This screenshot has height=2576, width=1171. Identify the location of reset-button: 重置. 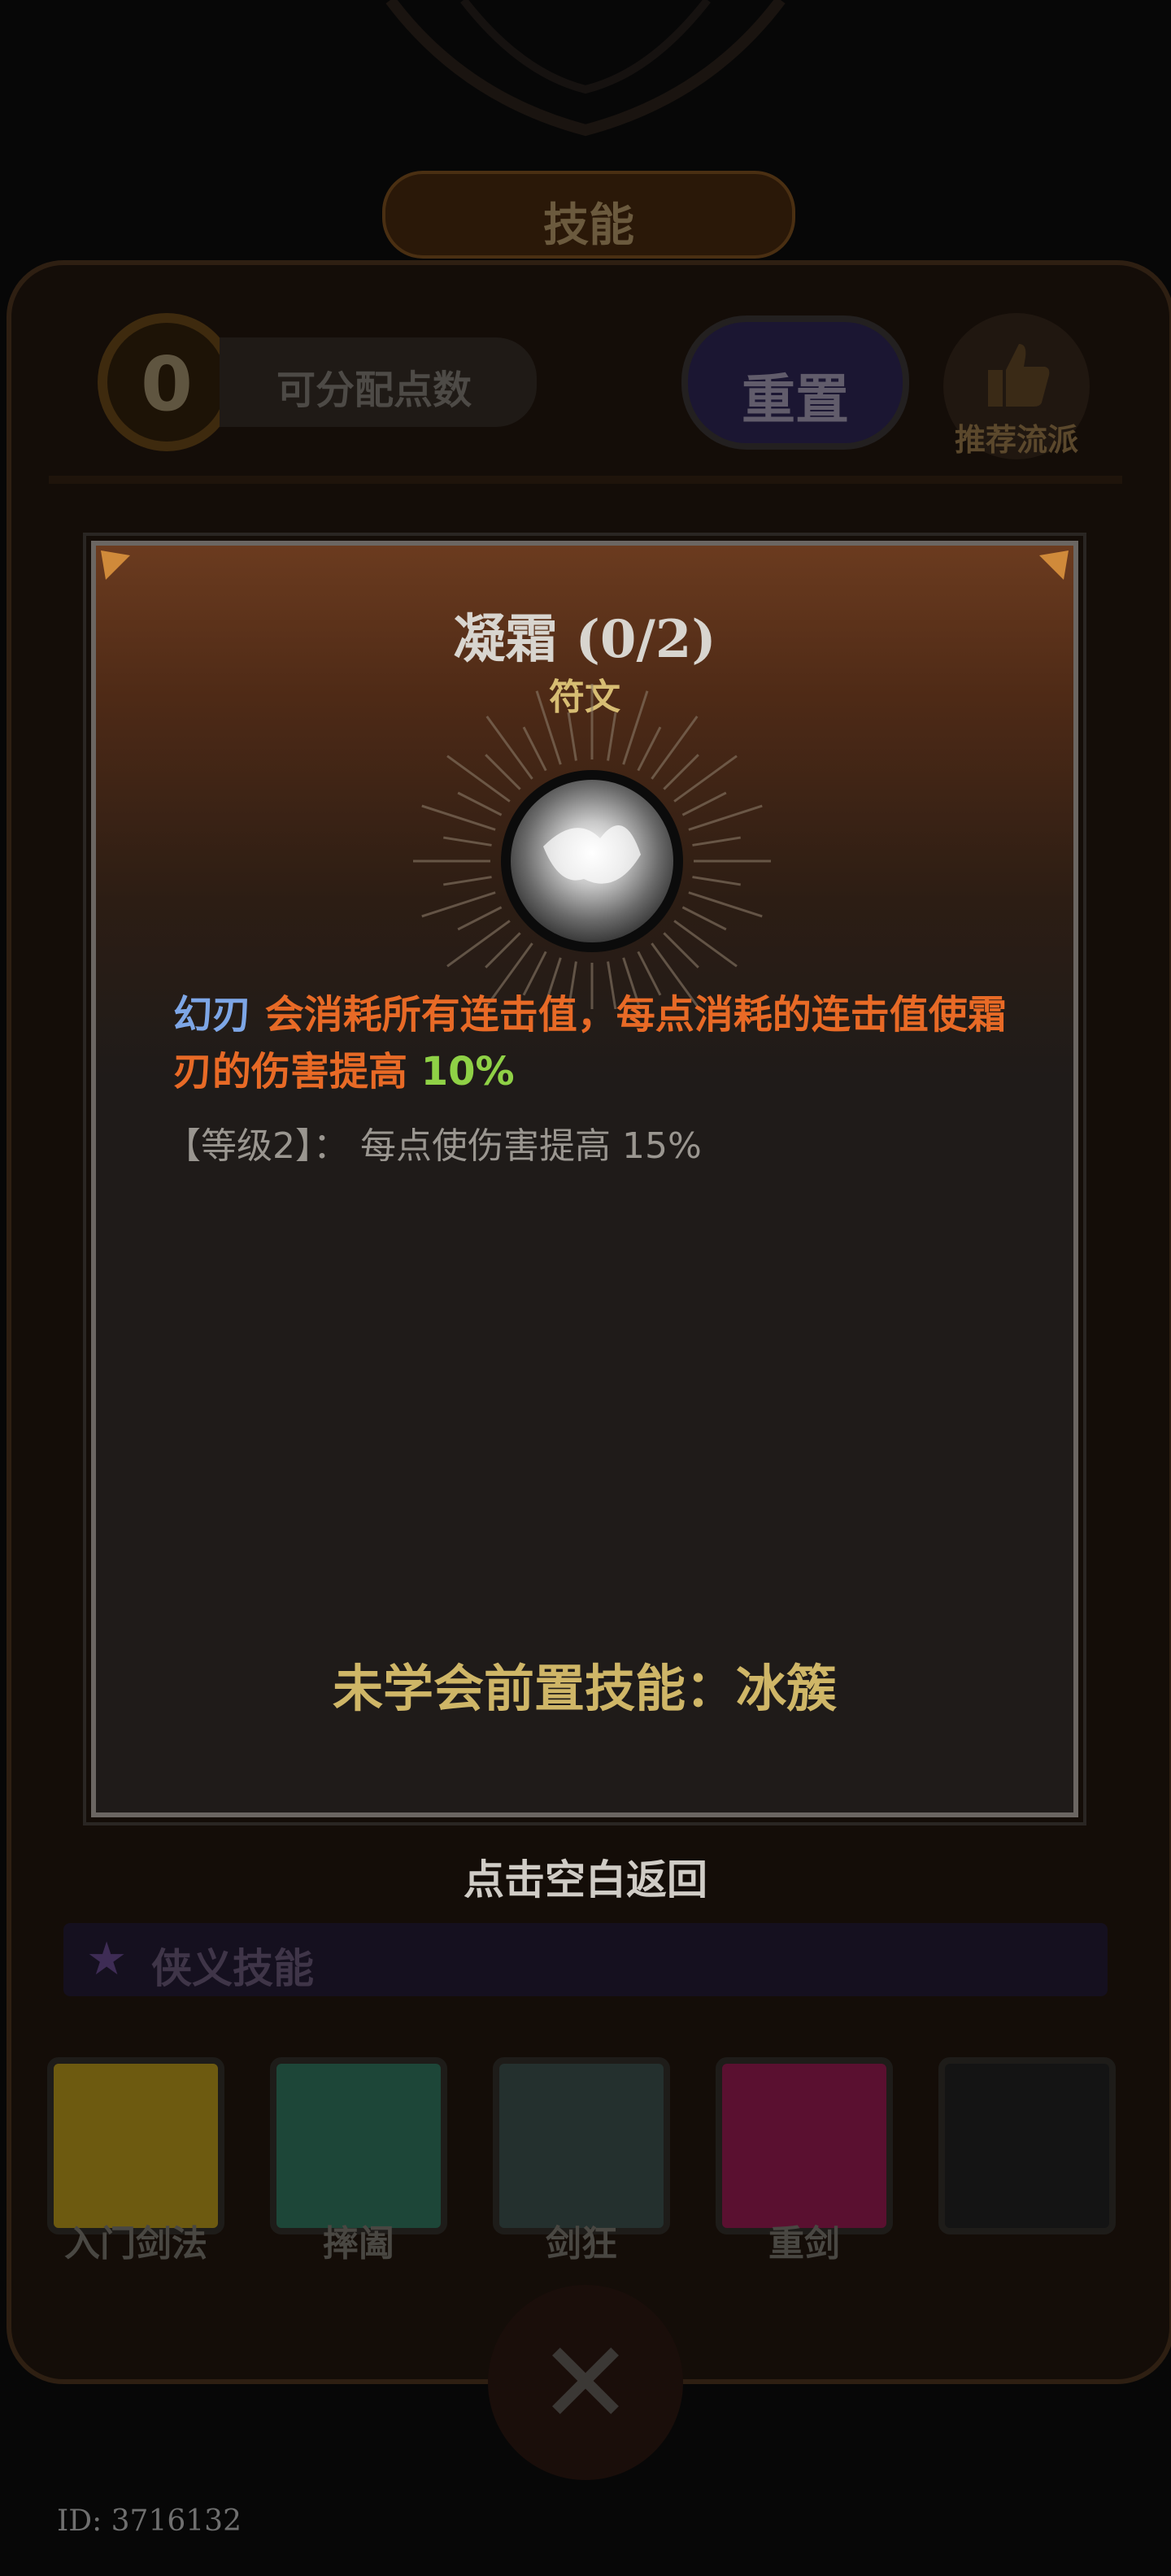
(795, 383).